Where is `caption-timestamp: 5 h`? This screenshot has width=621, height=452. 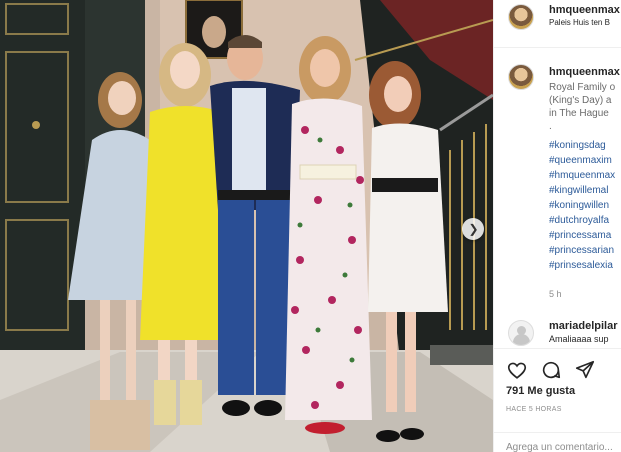
caption-timestamp: 5 h is located at coordinates (555, 294).